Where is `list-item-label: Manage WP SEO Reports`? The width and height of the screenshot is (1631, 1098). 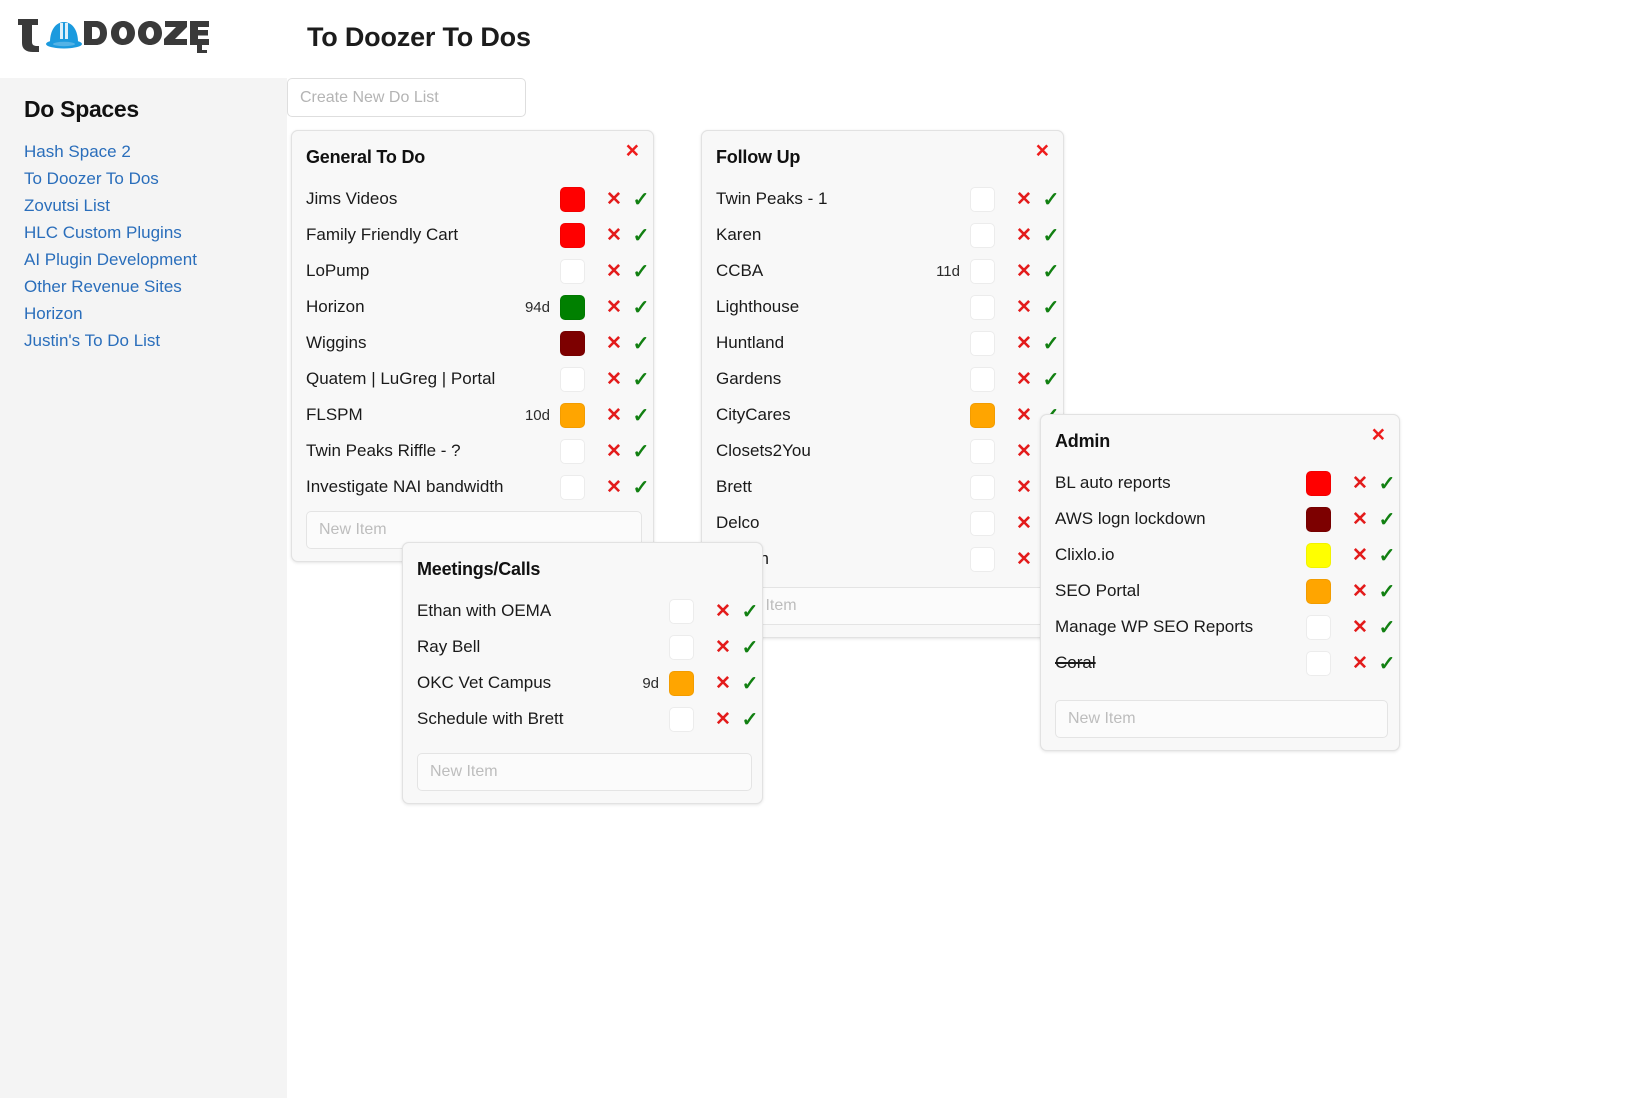 list-item-label: Manage WP SEO Reports is located at coordinates (1154, 627).